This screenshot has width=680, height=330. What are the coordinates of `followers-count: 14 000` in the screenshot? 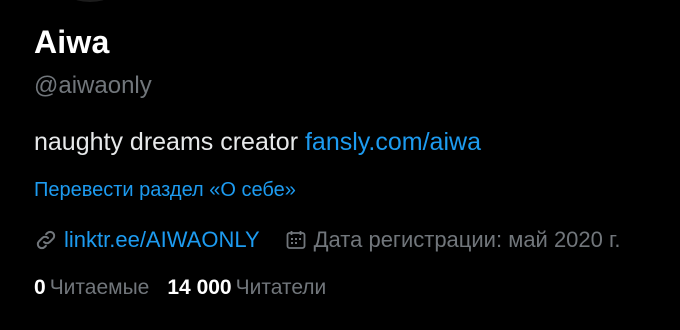 It's located at (199, 287).